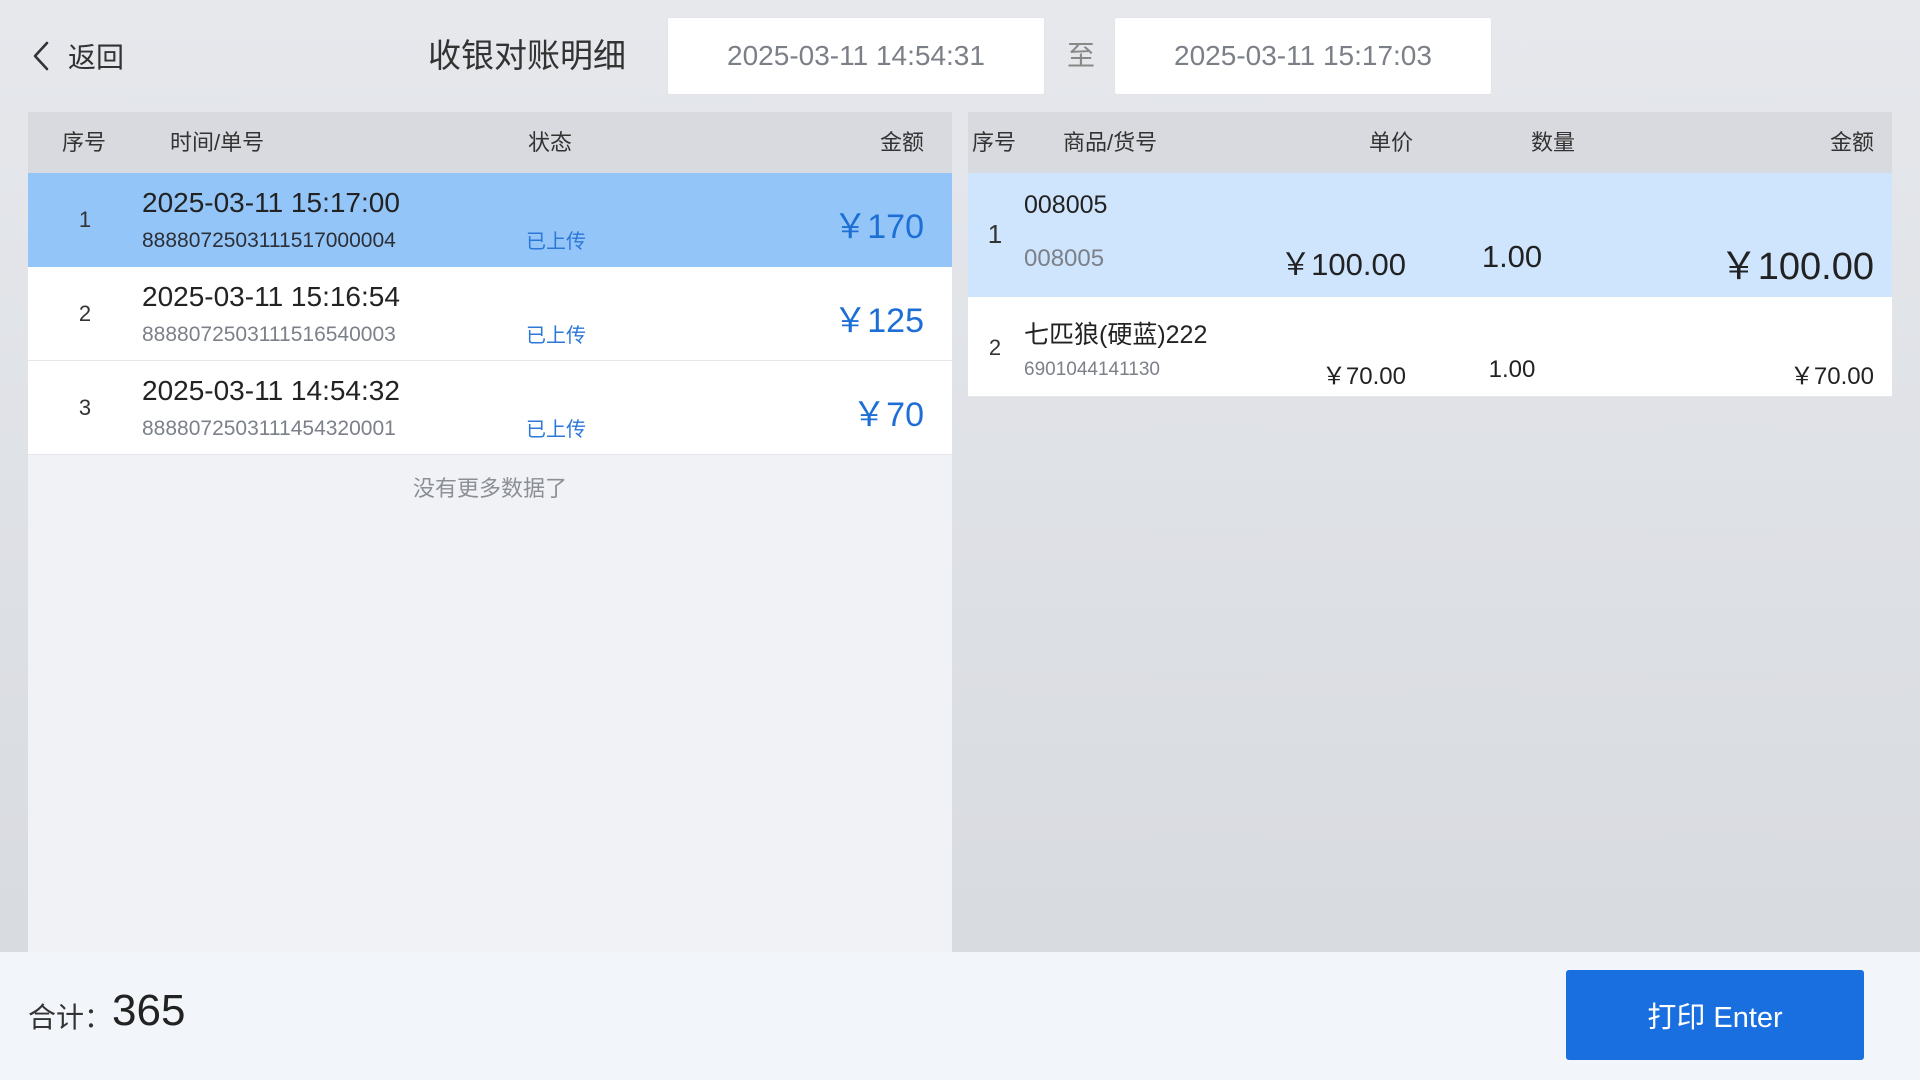  Describe the element at coordinates (85, 313) in the screenshot. I see `order-index: 2` at that location.